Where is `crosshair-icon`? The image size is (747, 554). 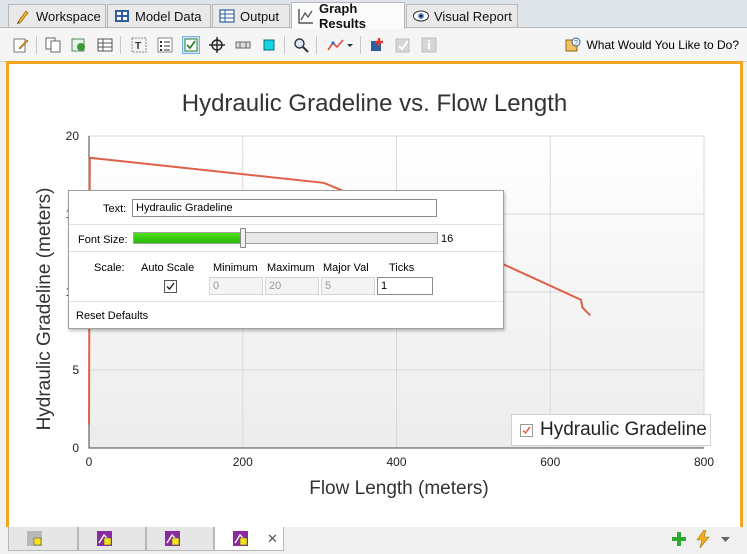
crosshair-icon is located at coordinates (217, 45).